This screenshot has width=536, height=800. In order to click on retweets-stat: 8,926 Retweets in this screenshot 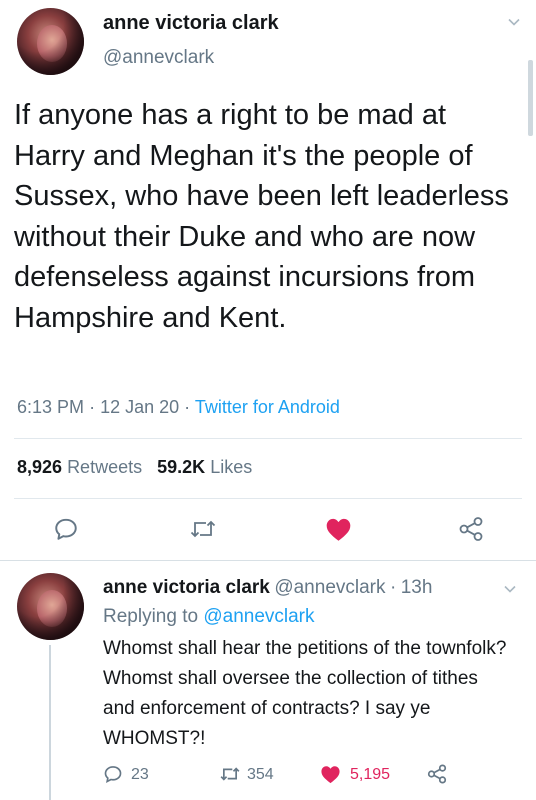, I will do `click(79, 467)`.